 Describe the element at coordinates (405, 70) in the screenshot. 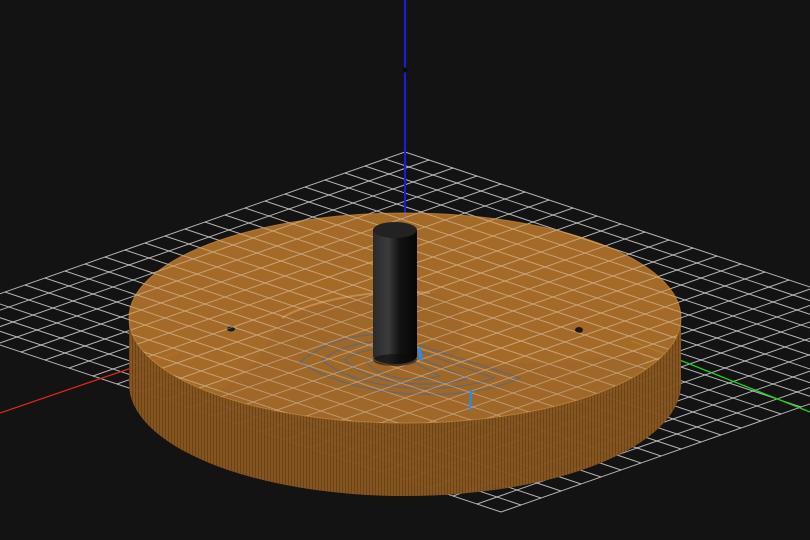

I see `z-axis-marker` at that location.